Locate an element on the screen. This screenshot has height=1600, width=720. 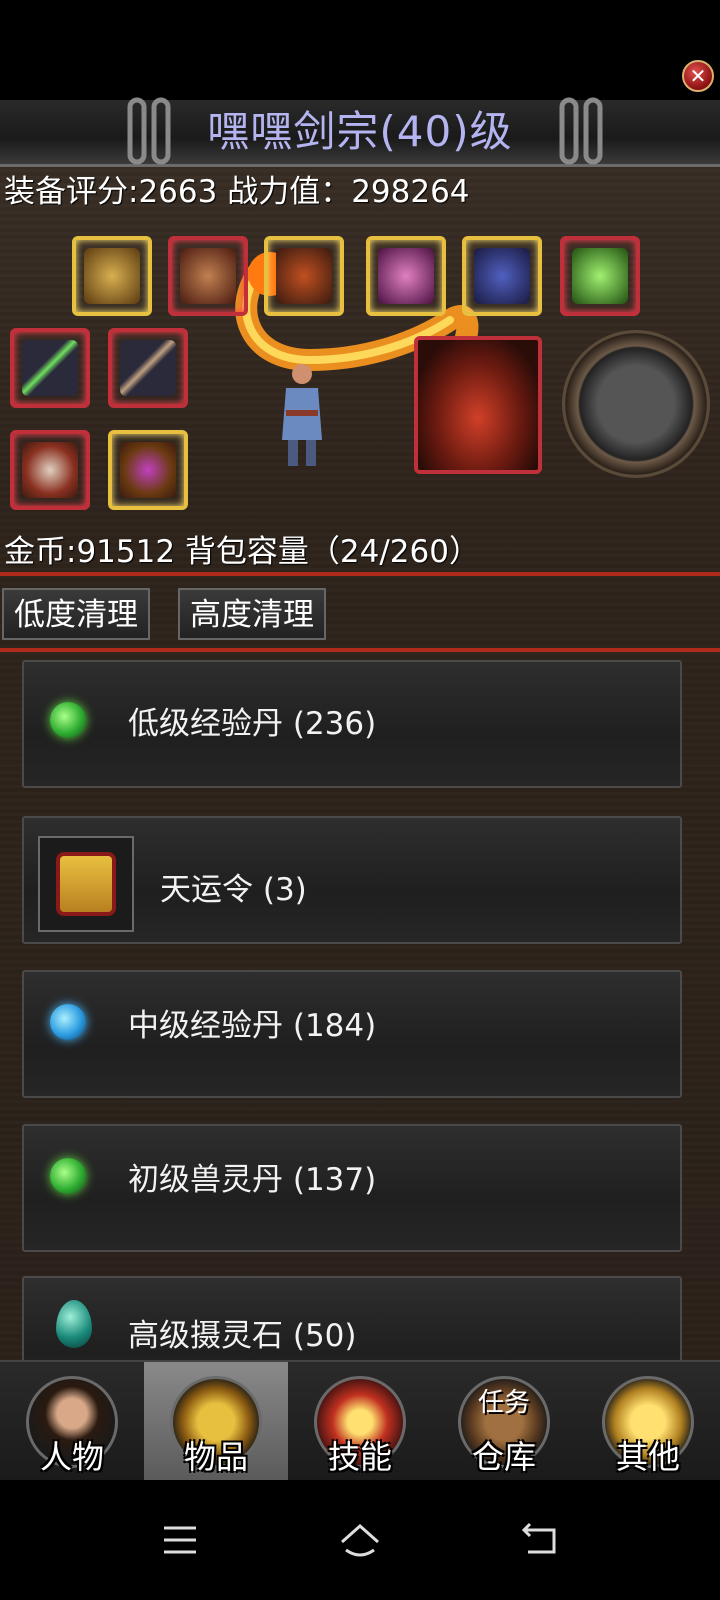
token-icon is located at coordinates (86, 884).